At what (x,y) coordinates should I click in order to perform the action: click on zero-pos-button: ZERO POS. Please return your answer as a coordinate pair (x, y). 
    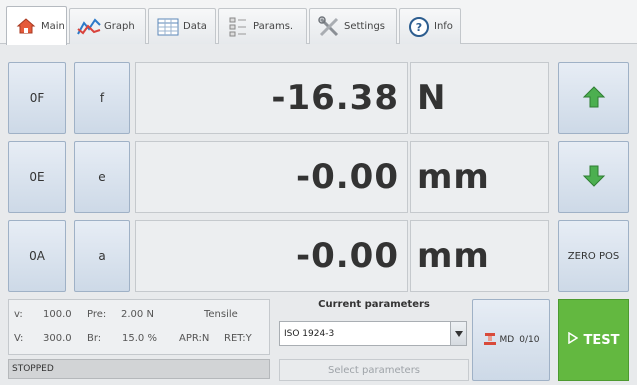
    Looking at the image, I should click on (593, 256).